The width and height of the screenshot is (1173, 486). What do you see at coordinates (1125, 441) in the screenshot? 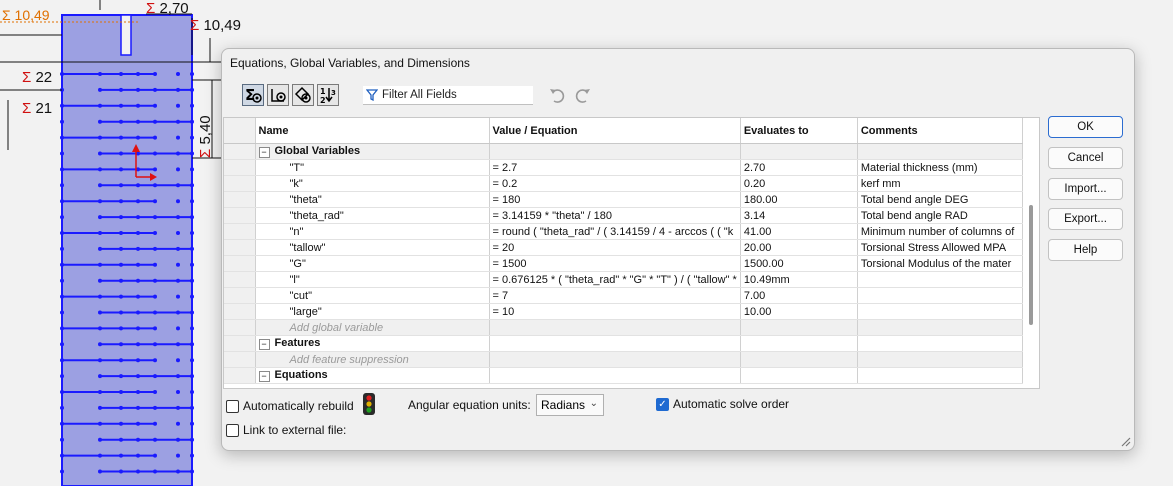
I see `resize-grip-icon` at bounding box center [1125, 441].